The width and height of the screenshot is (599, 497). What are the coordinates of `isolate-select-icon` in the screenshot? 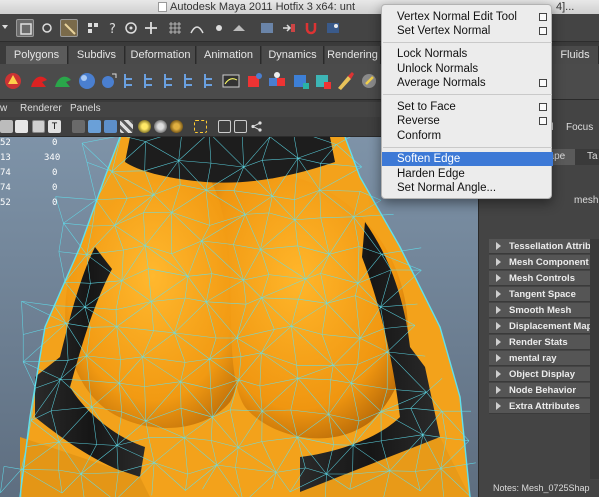 It's located at (200, 126).